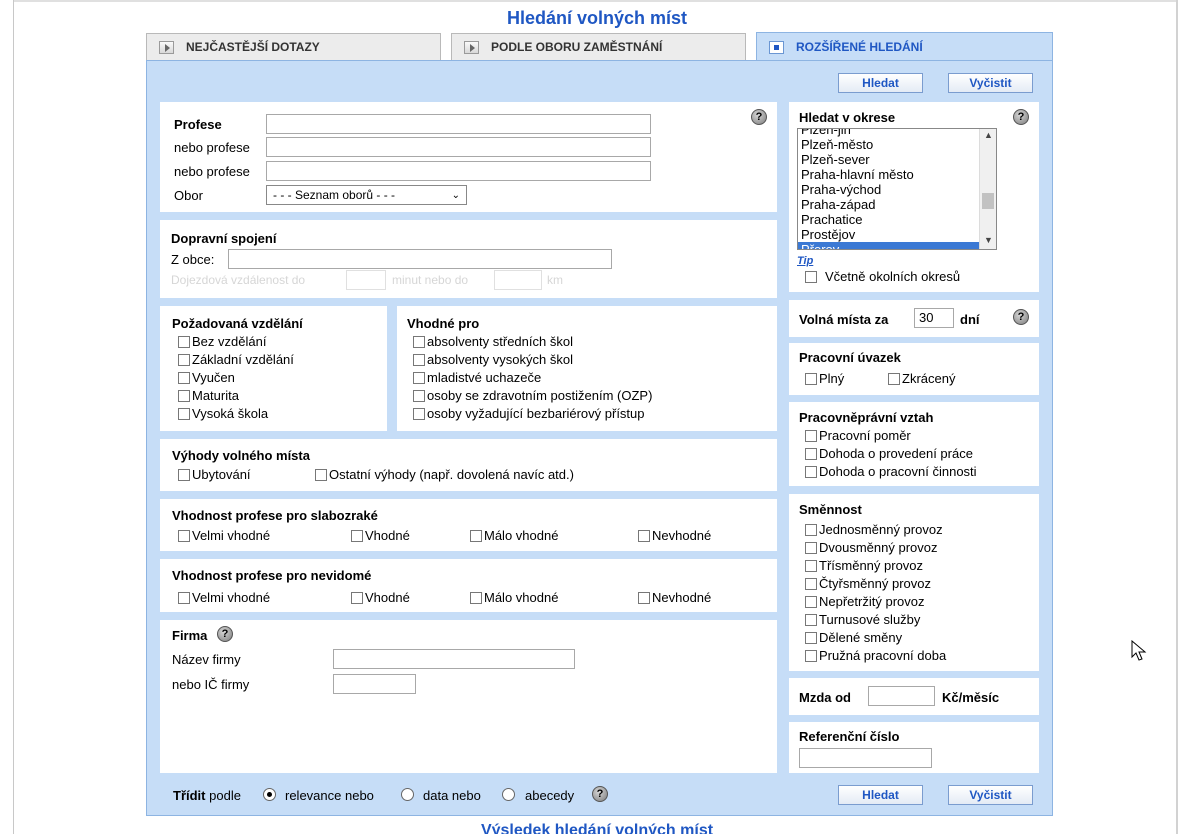 The width and height of the screenshot is (1194, 834). I want to click on tab-label: ROZŠÍŘENÉ HLEDÁNÍ, so click(859, 47).